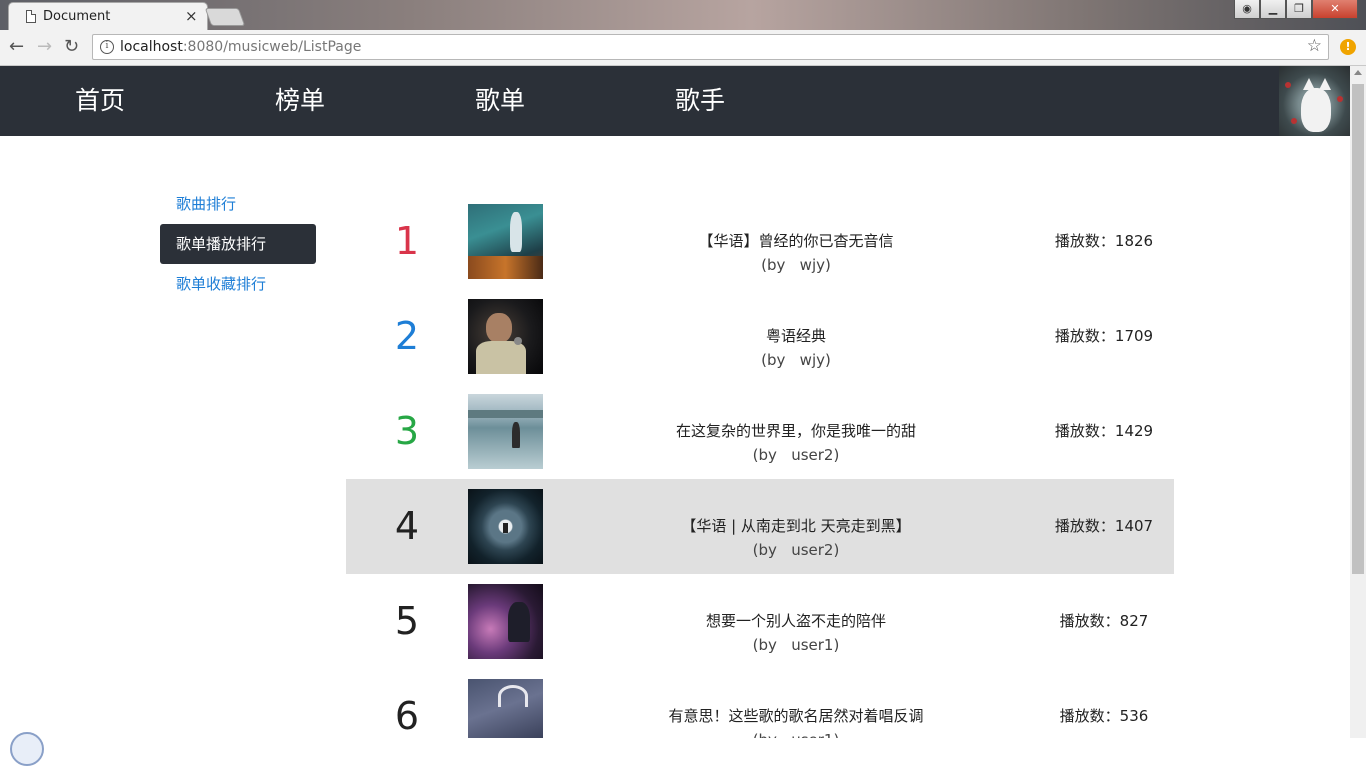 The width and height of the screenshot is (1366, 766). I want to click on window-close-icon: ✕, so click(1335, 9).